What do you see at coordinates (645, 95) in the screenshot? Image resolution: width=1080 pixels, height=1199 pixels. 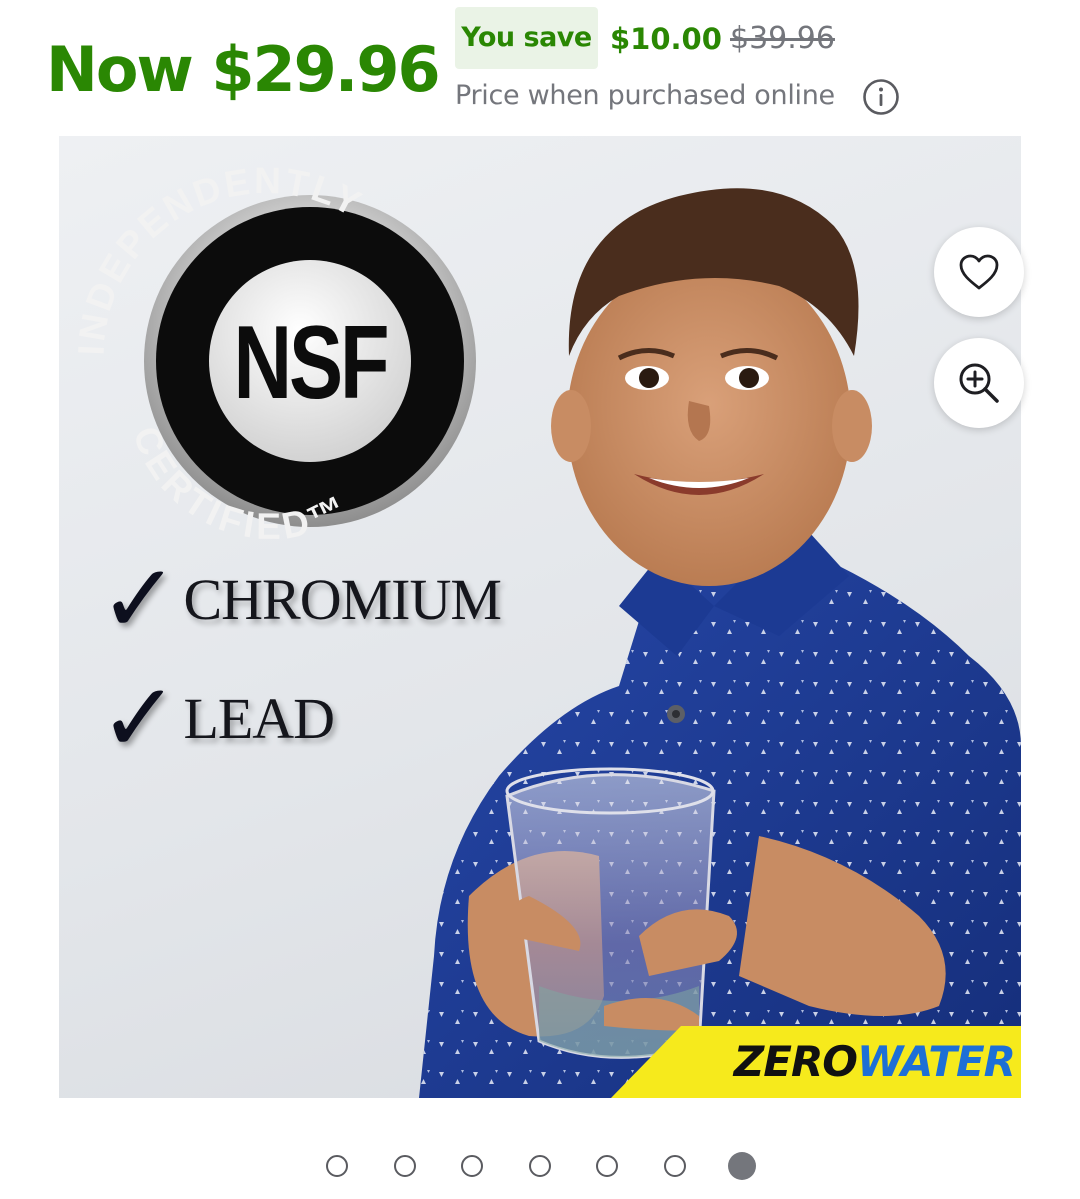 I see `price-note: Price when purchased online` at bounding box center [645, 95].